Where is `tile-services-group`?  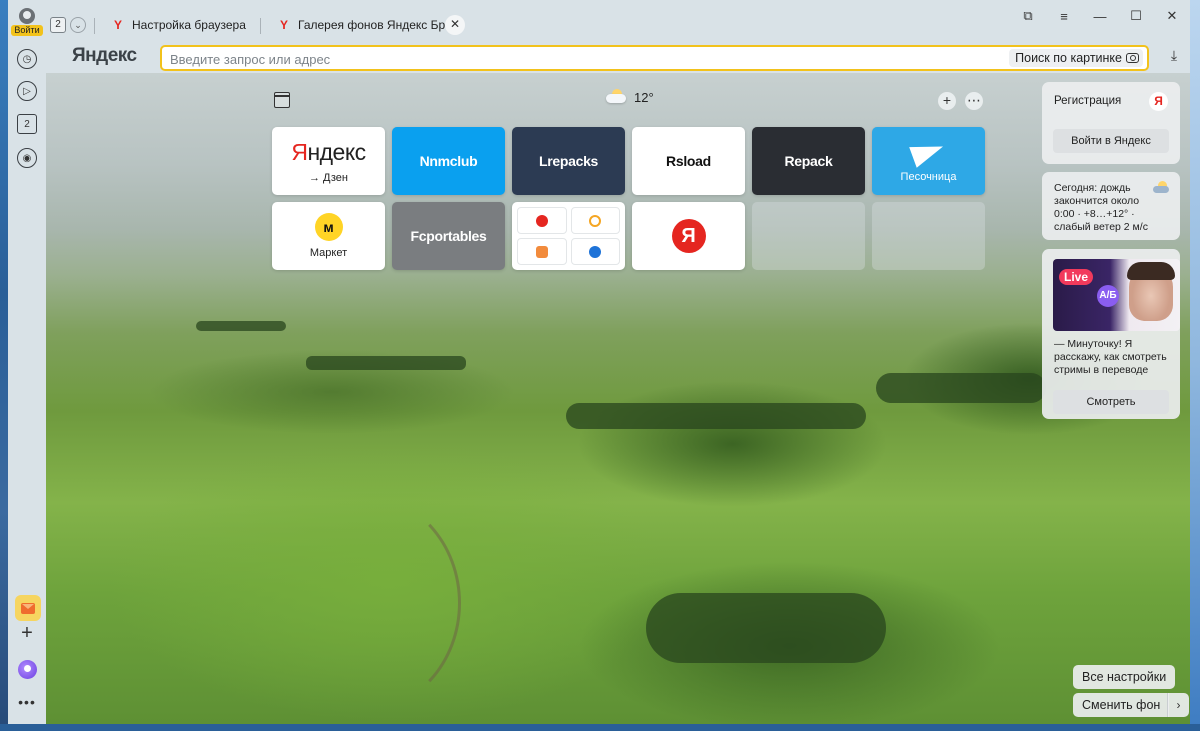
tile-services-group is located at coordinates (568, 236).